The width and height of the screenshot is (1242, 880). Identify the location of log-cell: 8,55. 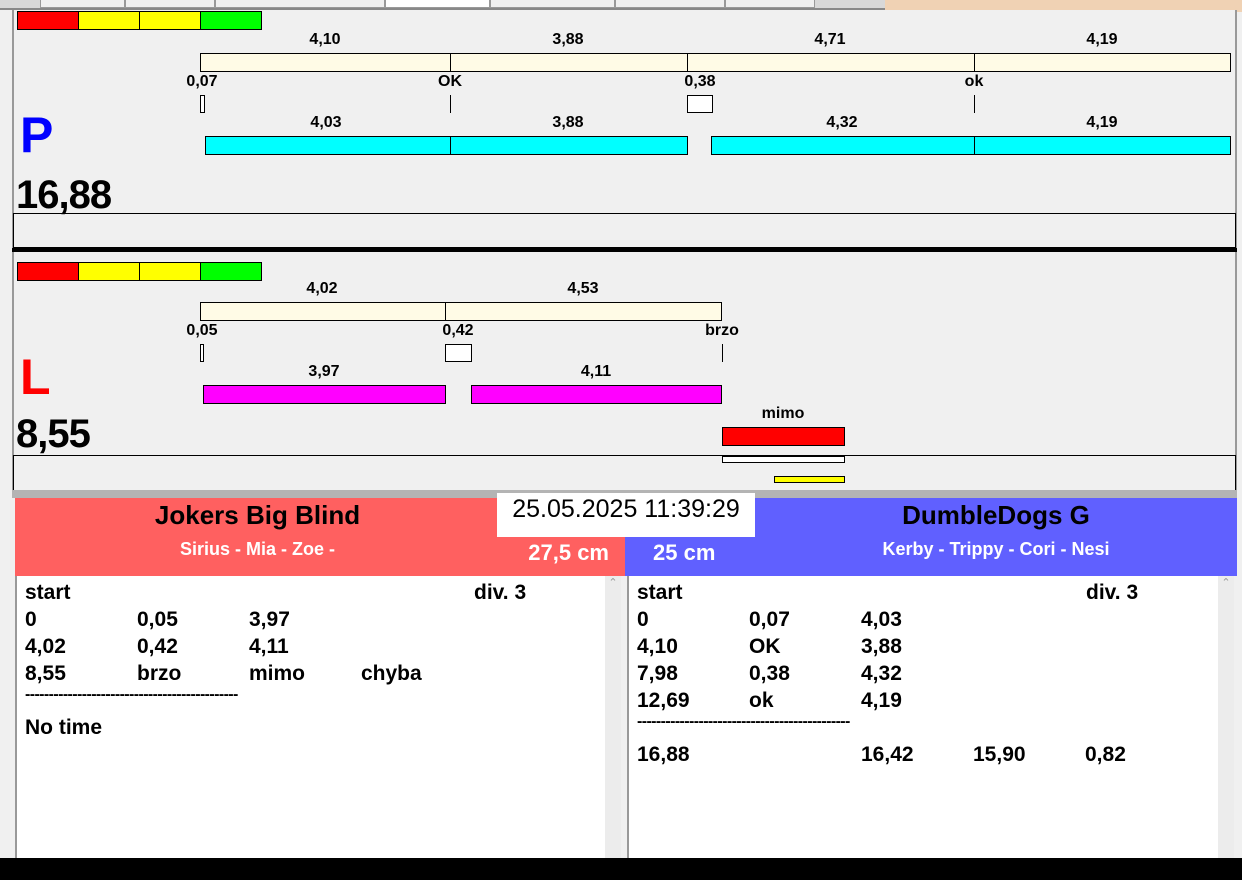
(45, 673).